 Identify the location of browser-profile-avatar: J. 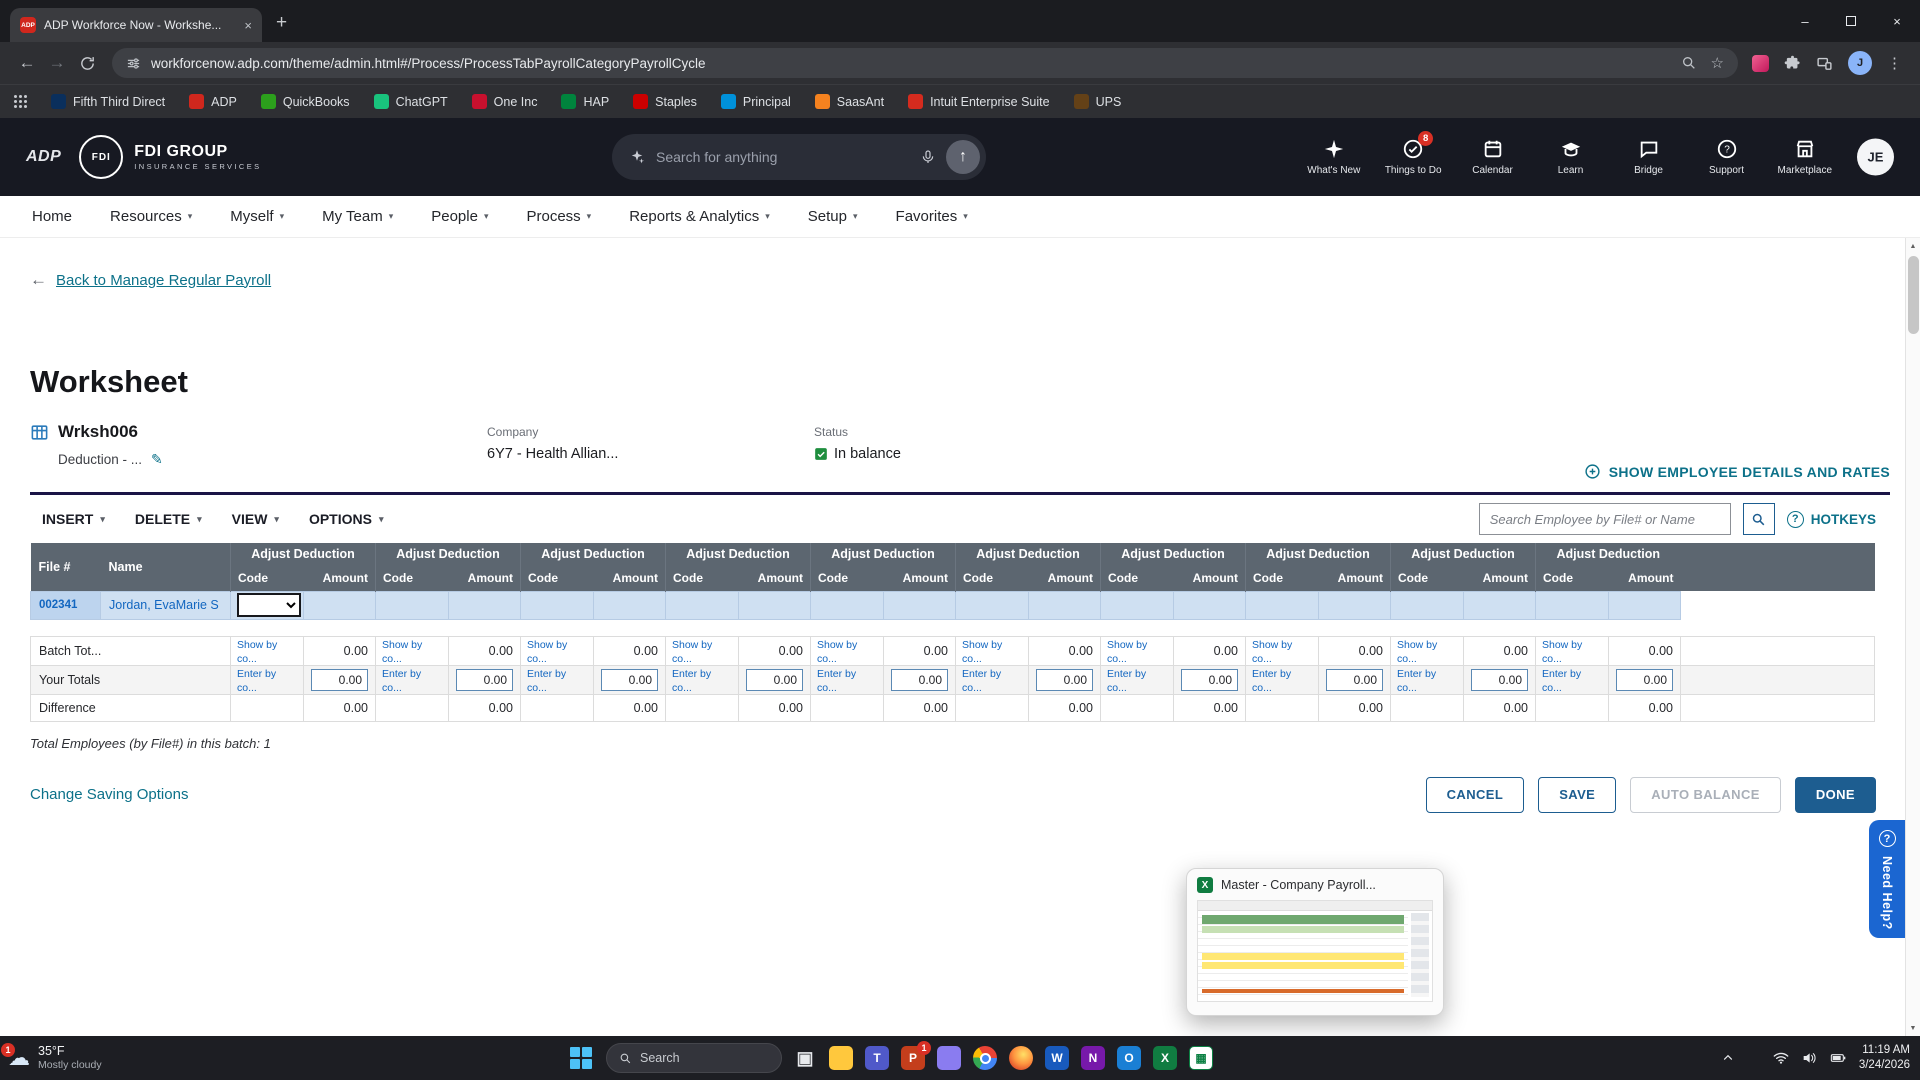
(1860, 63).